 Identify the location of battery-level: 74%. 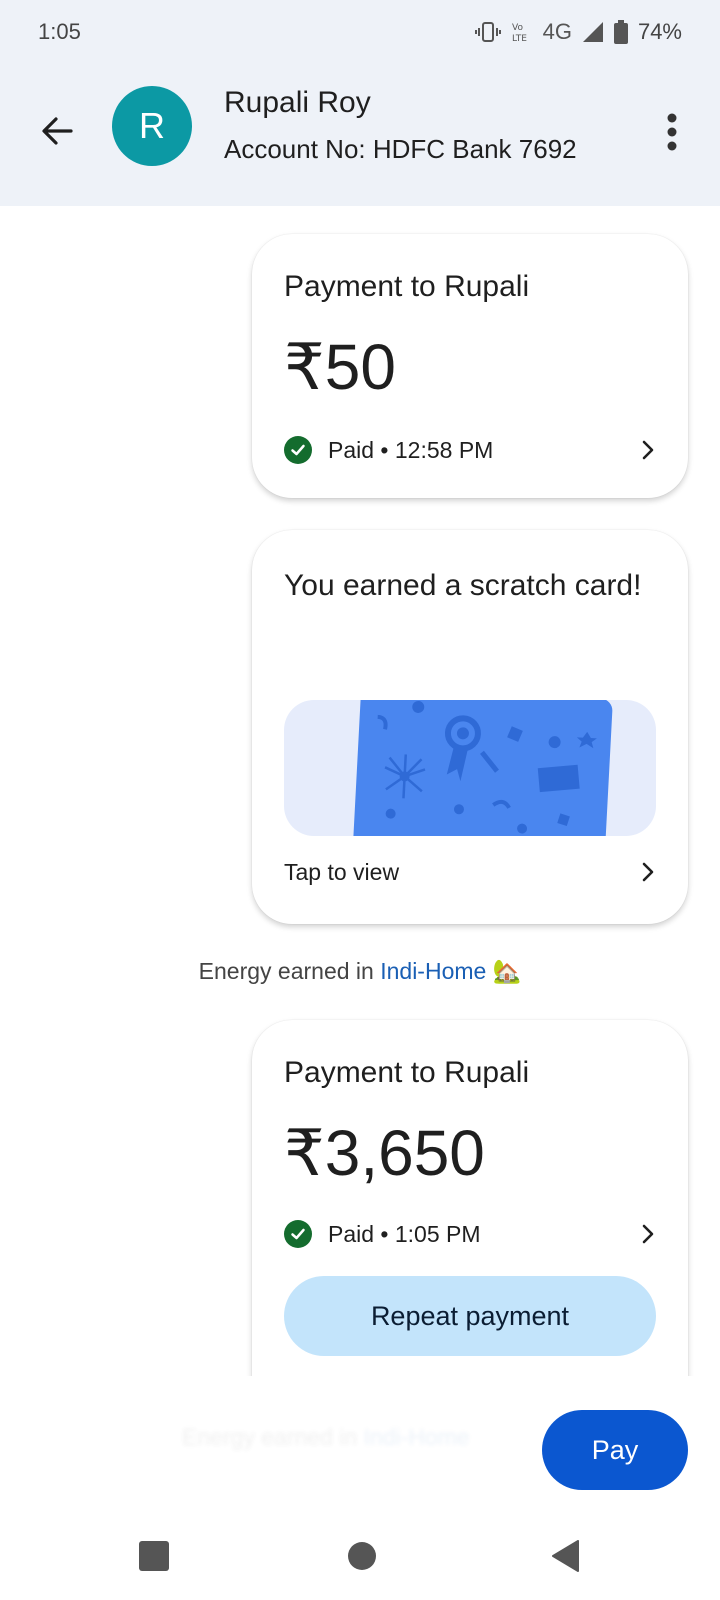
(659, 31).